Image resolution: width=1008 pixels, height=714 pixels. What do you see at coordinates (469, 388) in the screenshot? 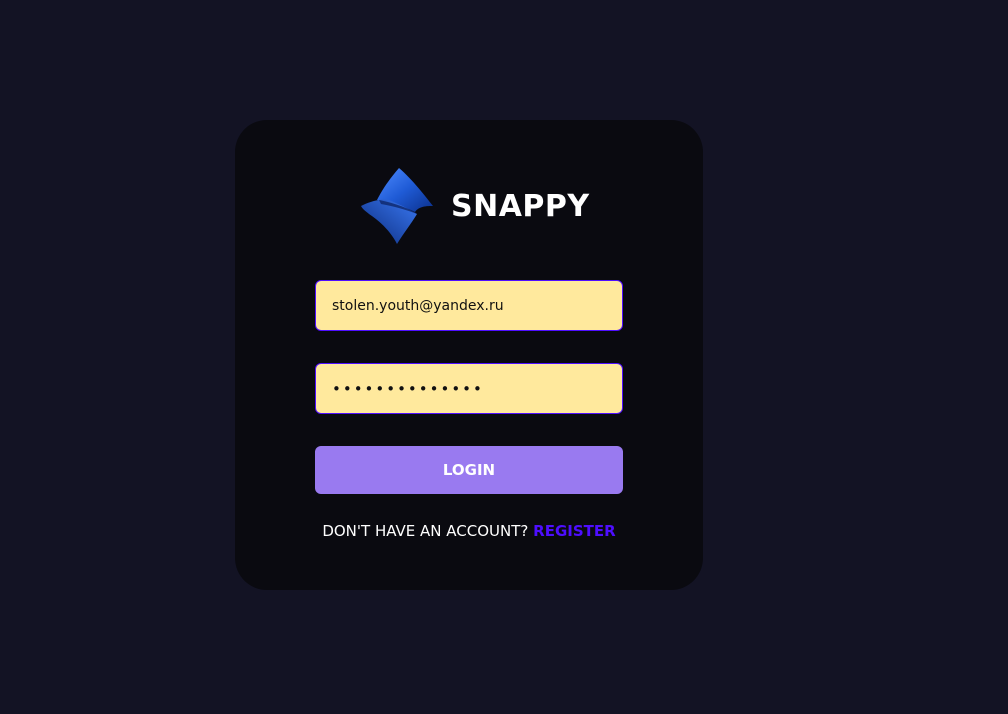
I see `password-field` at bounding box center [469, 388].